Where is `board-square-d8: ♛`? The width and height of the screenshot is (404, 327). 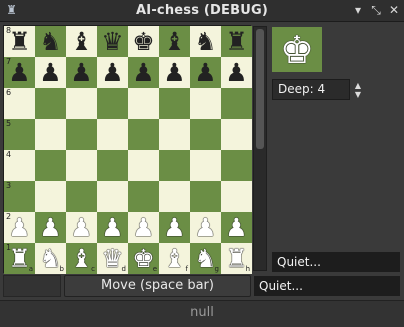 board-square-d8: ♛ is located at coordinates (112, 41).